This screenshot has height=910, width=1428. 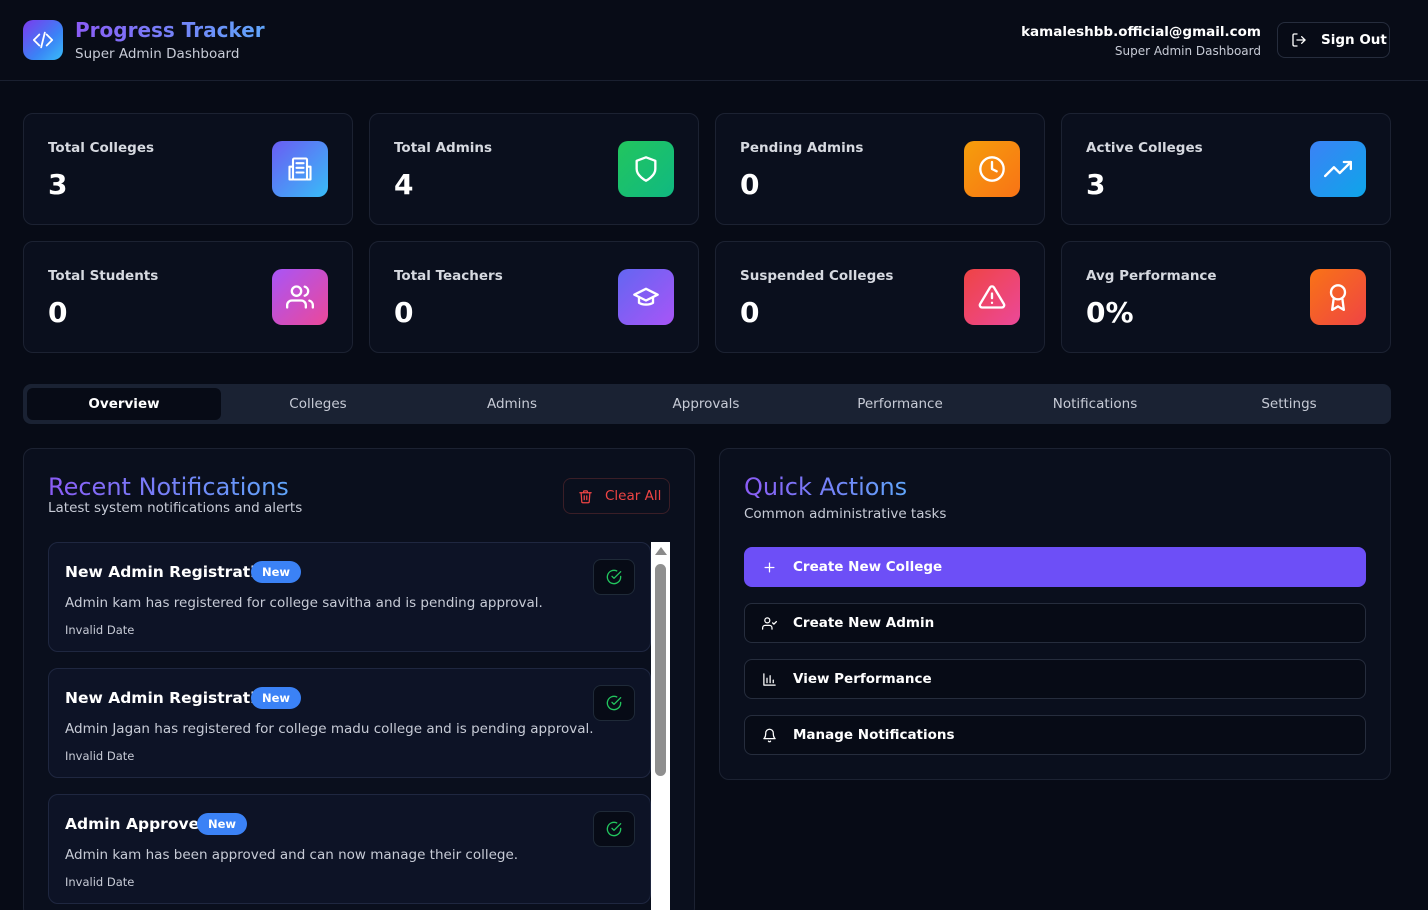 I want to click on stat-card-avg-performance: Avg Performance 0%, so click(x=1226, y=297).